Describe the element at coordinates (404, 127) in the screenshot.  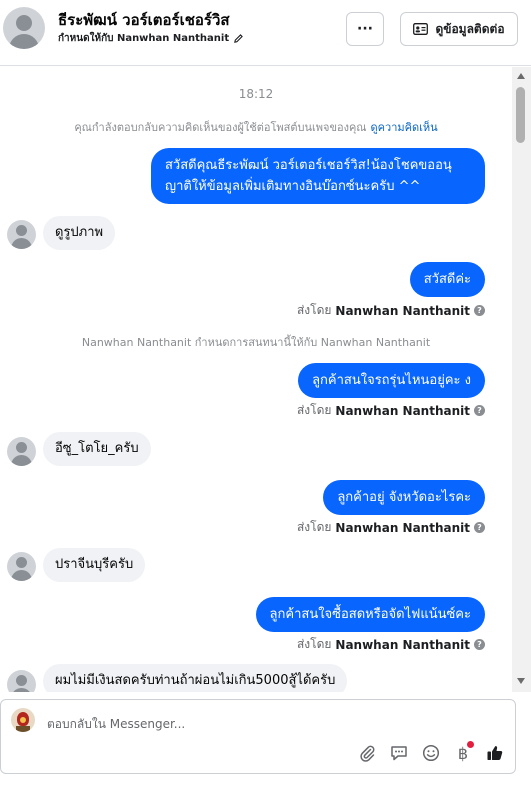
I see `view-comment-link: ดูความคิดเห็น` at that location.